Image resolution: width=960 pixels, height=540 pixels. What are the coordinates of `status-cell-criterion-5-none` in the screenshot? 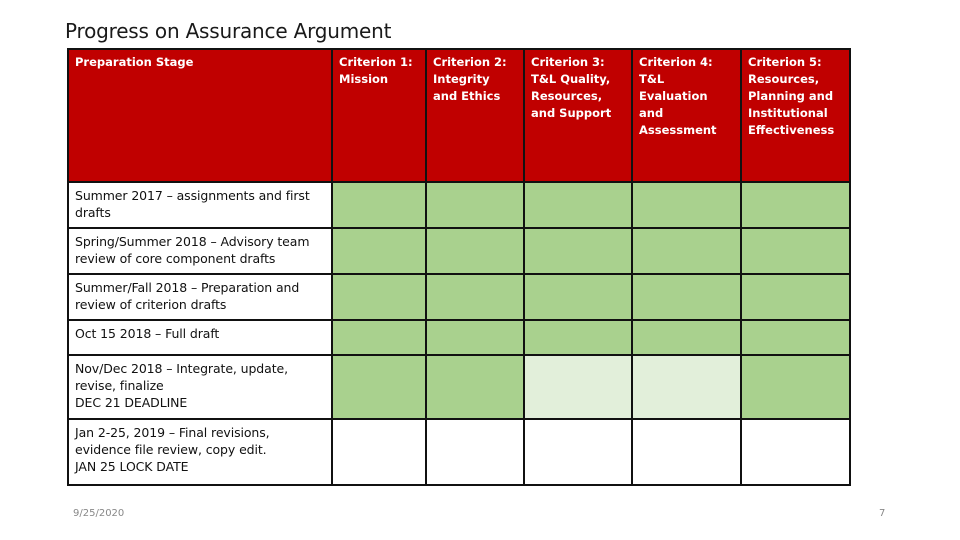 It's located at (795, 452).